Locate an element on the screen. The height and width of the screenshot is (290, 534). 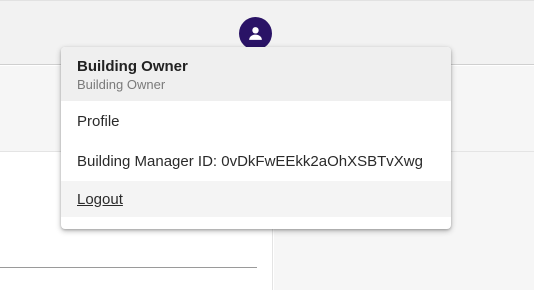
user-name: Building Owner is located at coordinates (132, 66).